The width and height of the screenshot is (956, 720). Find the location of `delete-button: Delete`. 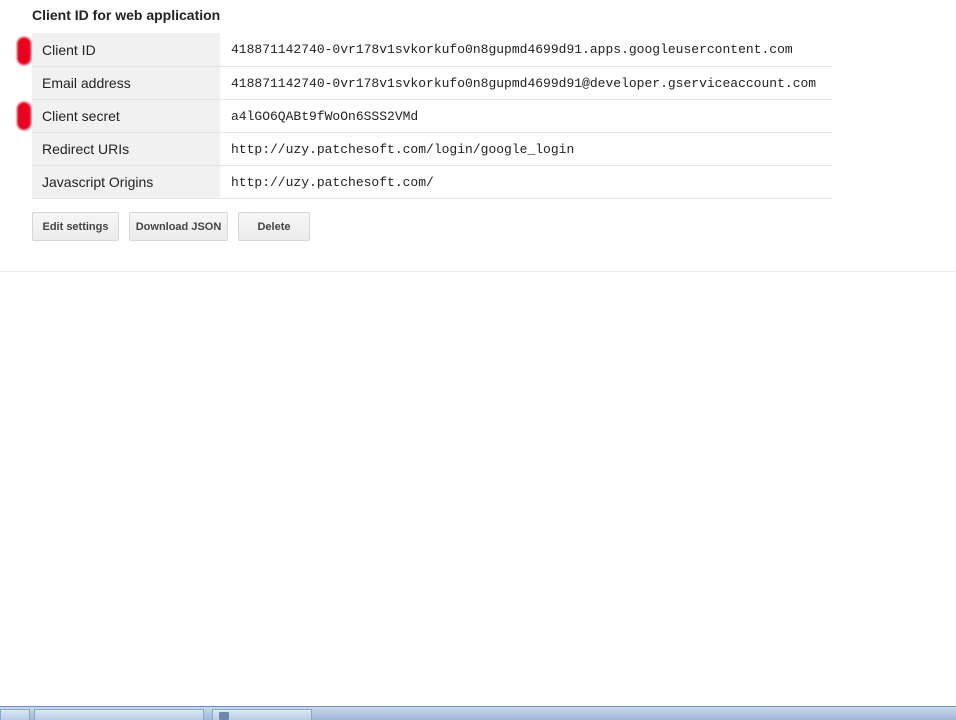

delete-button: Delete is located at coordinates (274, 226).